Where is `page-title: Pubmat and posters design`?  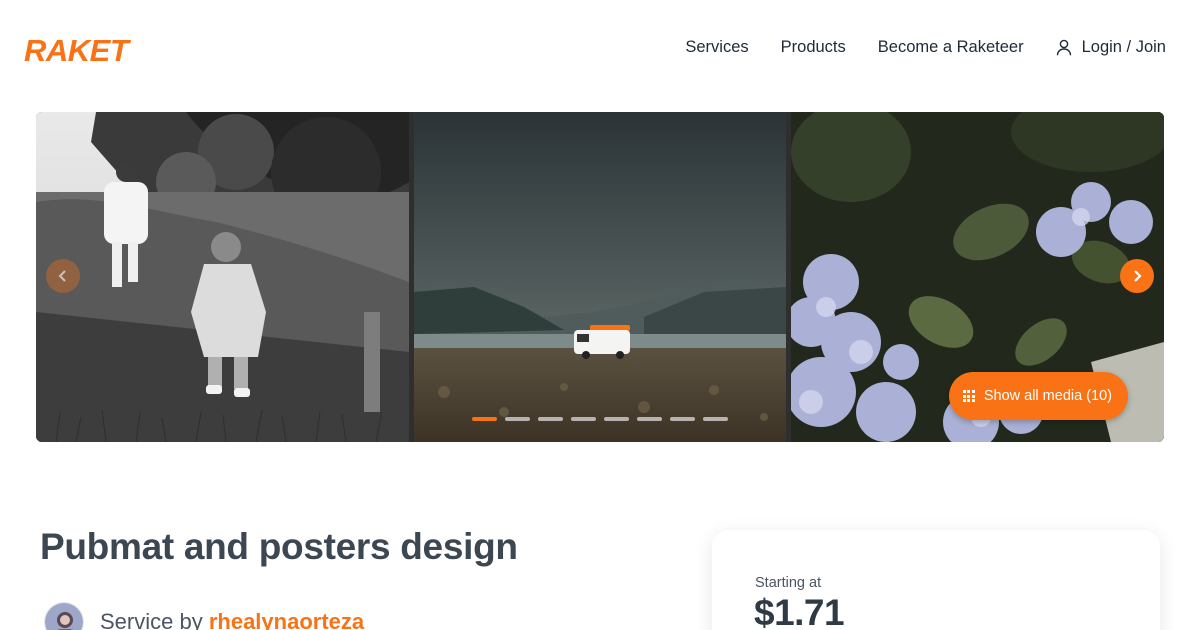 page-title: Pubmat and posters design is located at coordinates (279, 546).